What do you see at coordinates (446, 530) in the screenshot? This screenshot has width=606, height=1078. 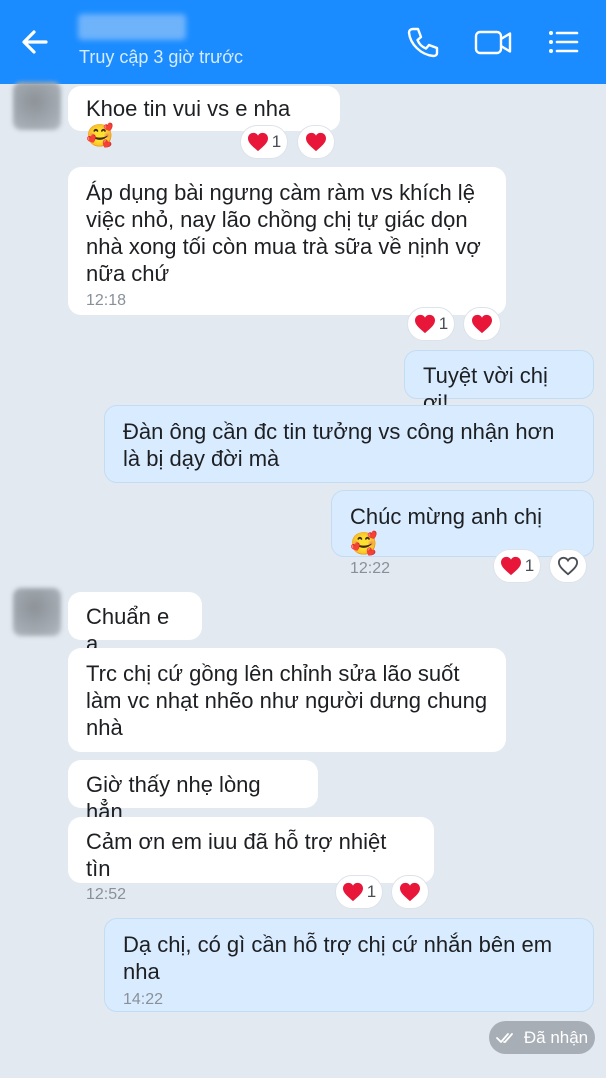 I see `message-text: Chúc mừng anh chị 🥰` at bounding box center [446, 530].